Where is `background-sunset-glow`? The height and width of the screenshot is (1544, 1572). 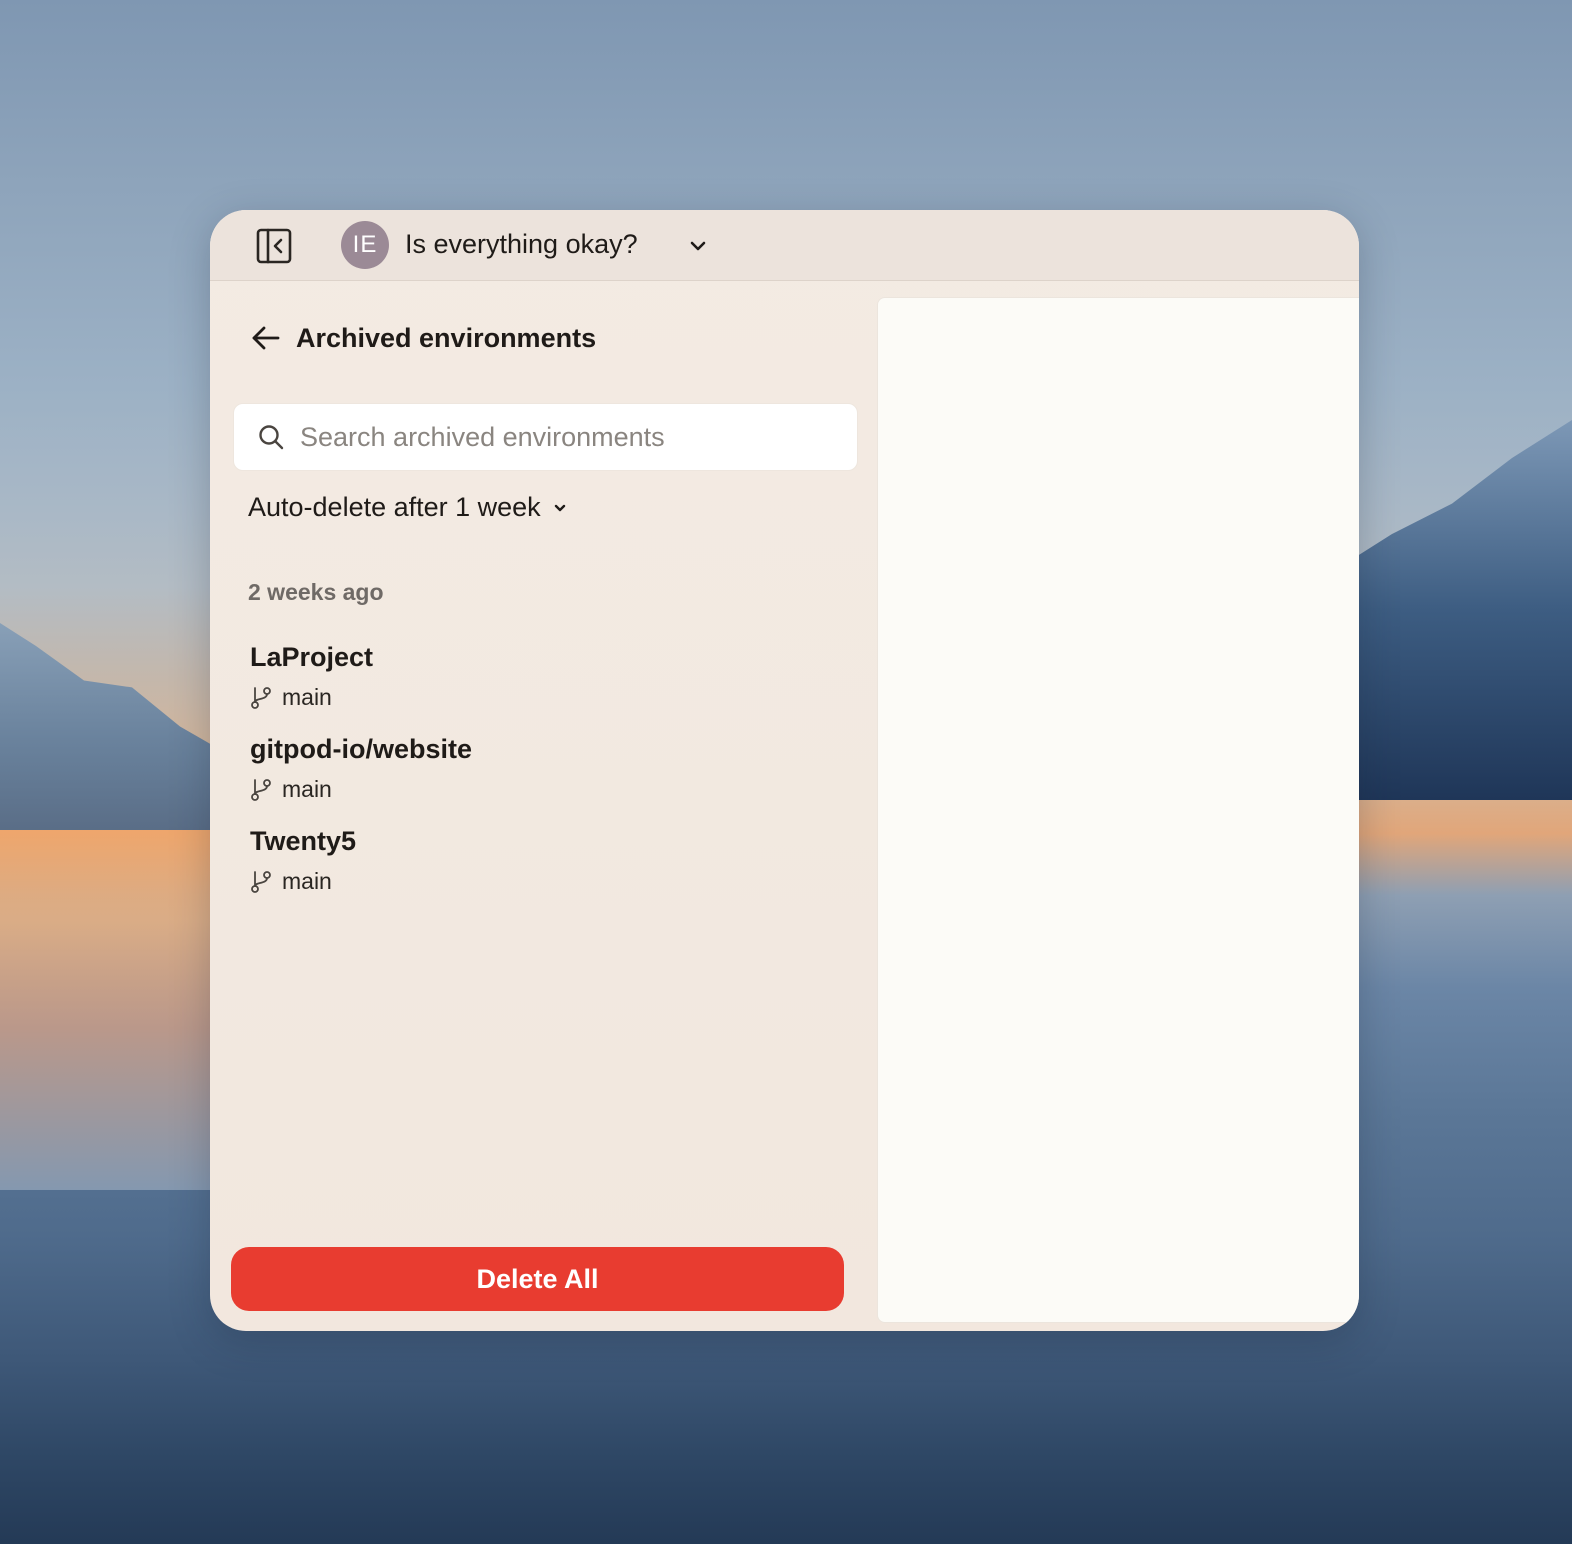 background-sunset-glow is located at coordinates (110, 1010).